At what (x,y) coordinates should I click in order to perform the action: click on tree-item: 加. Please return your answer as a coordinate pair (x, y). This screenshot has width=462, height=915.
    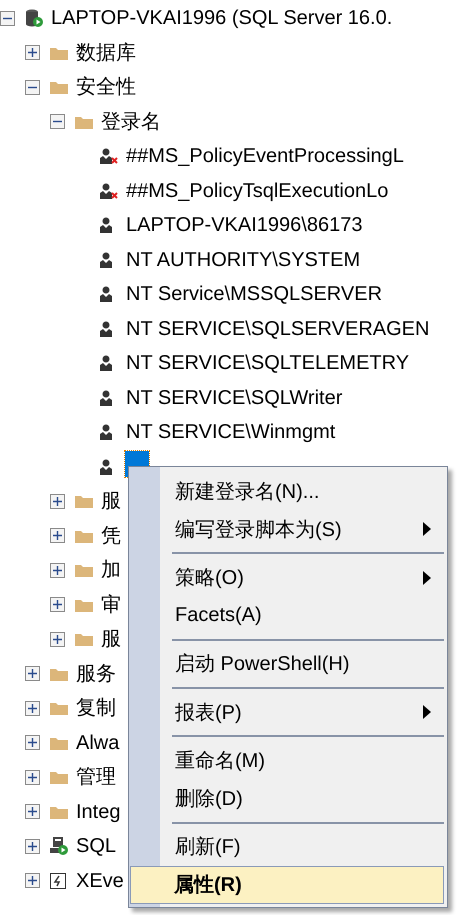
    Looking at the image, I should click on (111, 570).